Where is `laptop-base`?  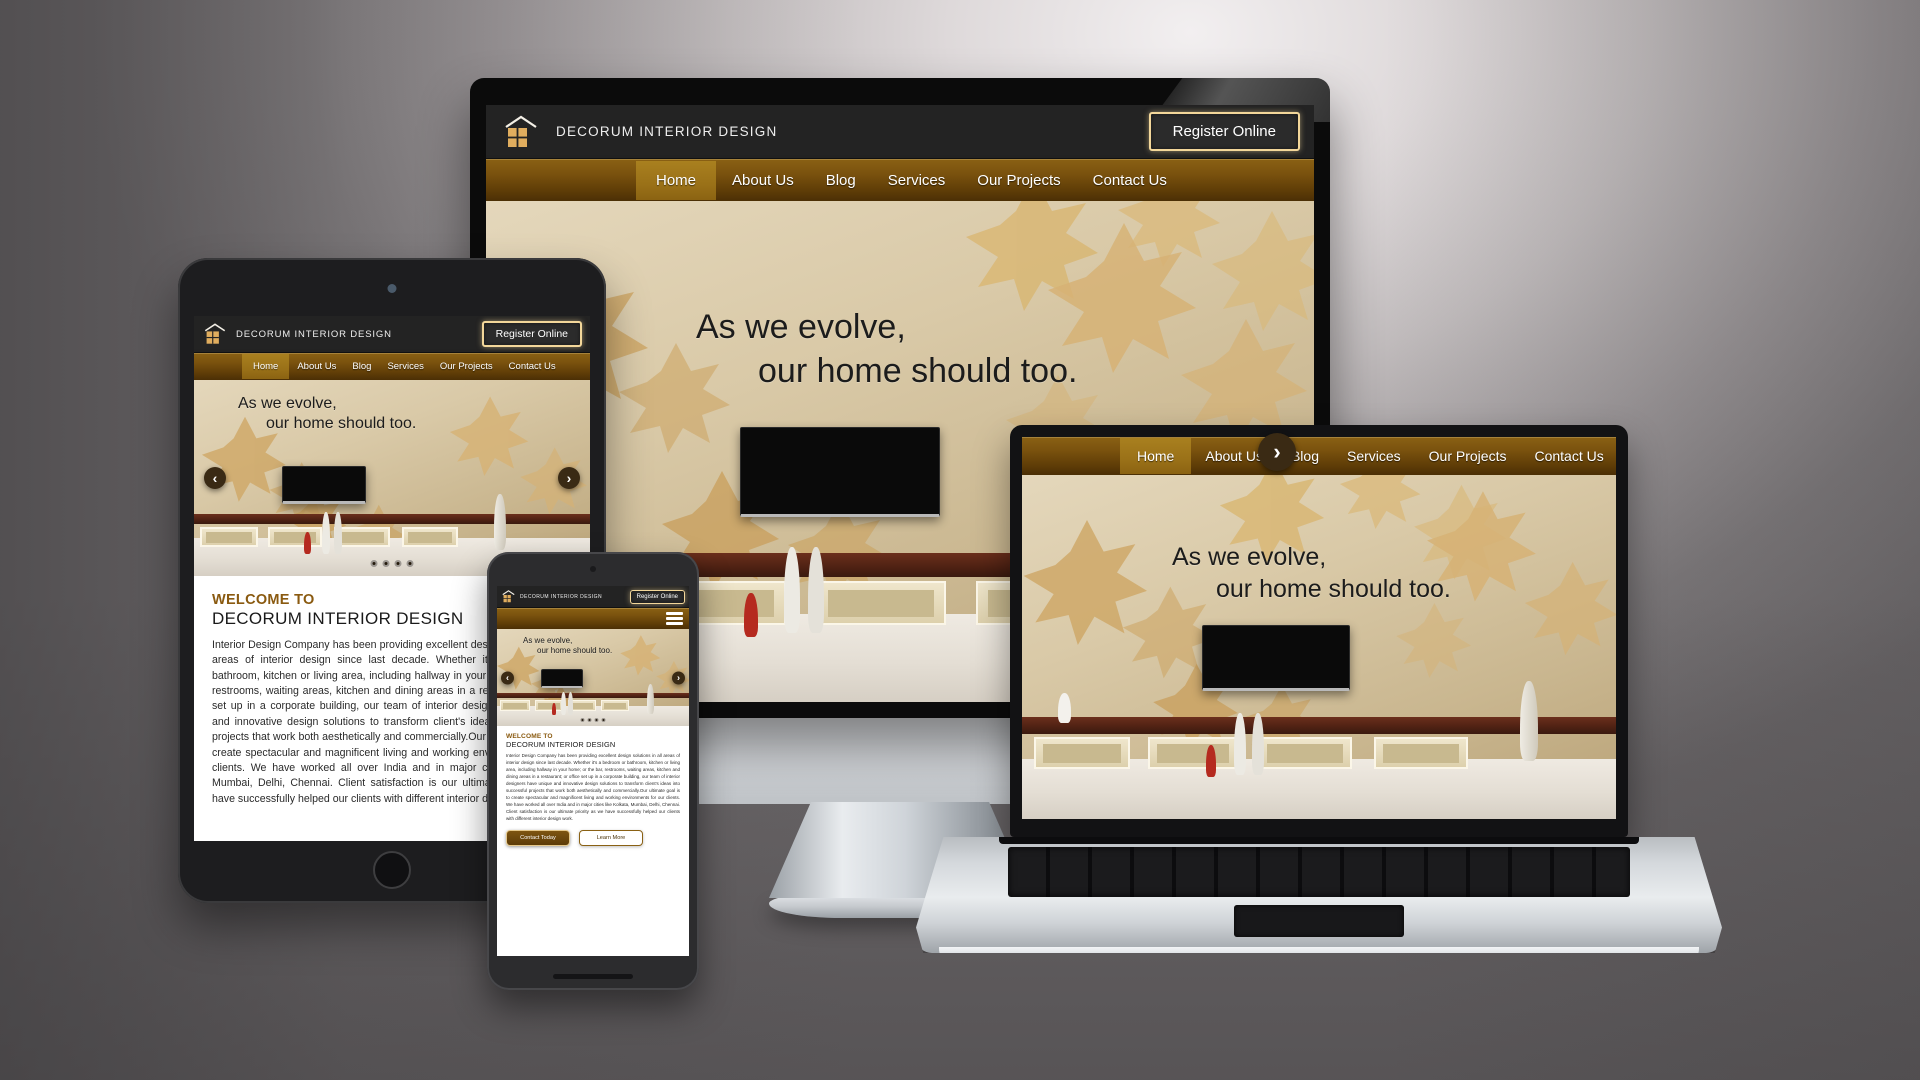
laptop-base is located at coordinates (1319, 895).